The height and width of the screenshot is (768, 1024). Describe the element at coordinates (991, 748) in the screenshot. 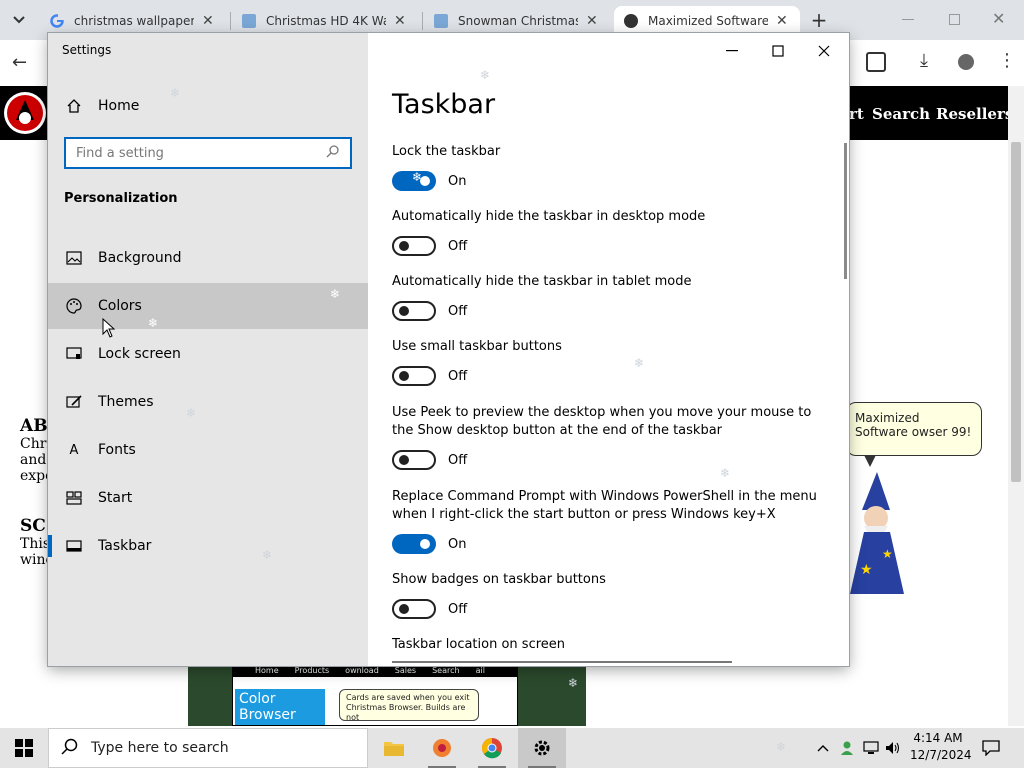

I see `notification-center-icon` at that location.